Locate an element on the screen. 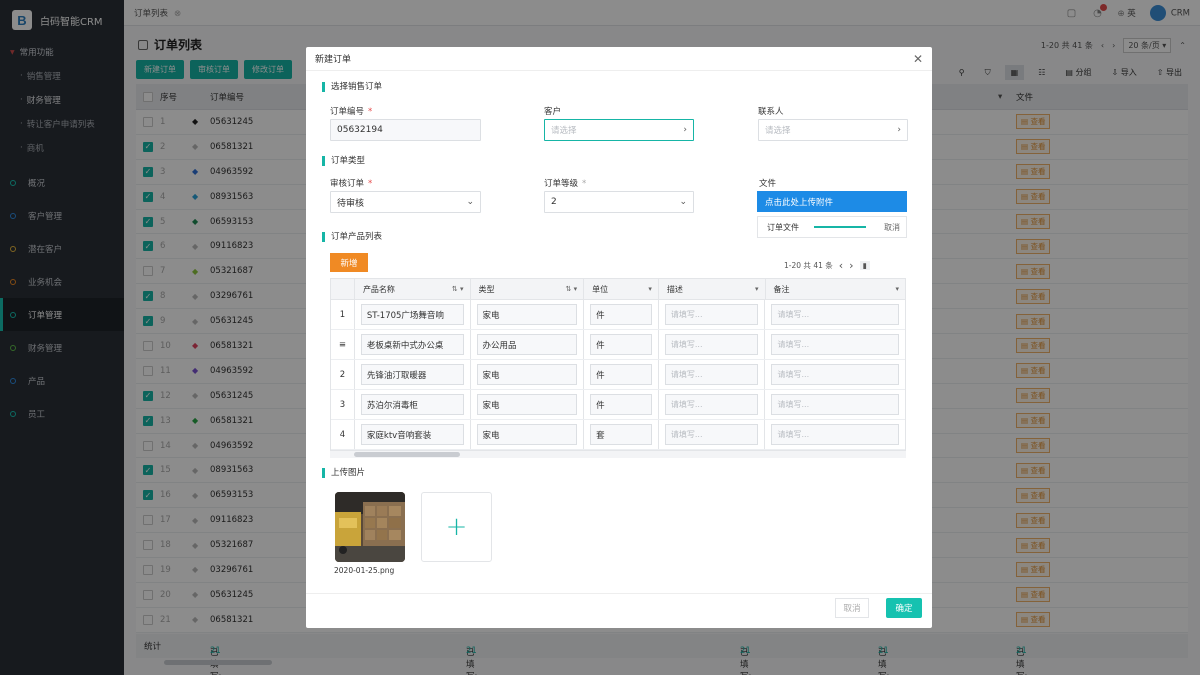  prev-page-icon: ‹ is located at coordinates (841, 265).